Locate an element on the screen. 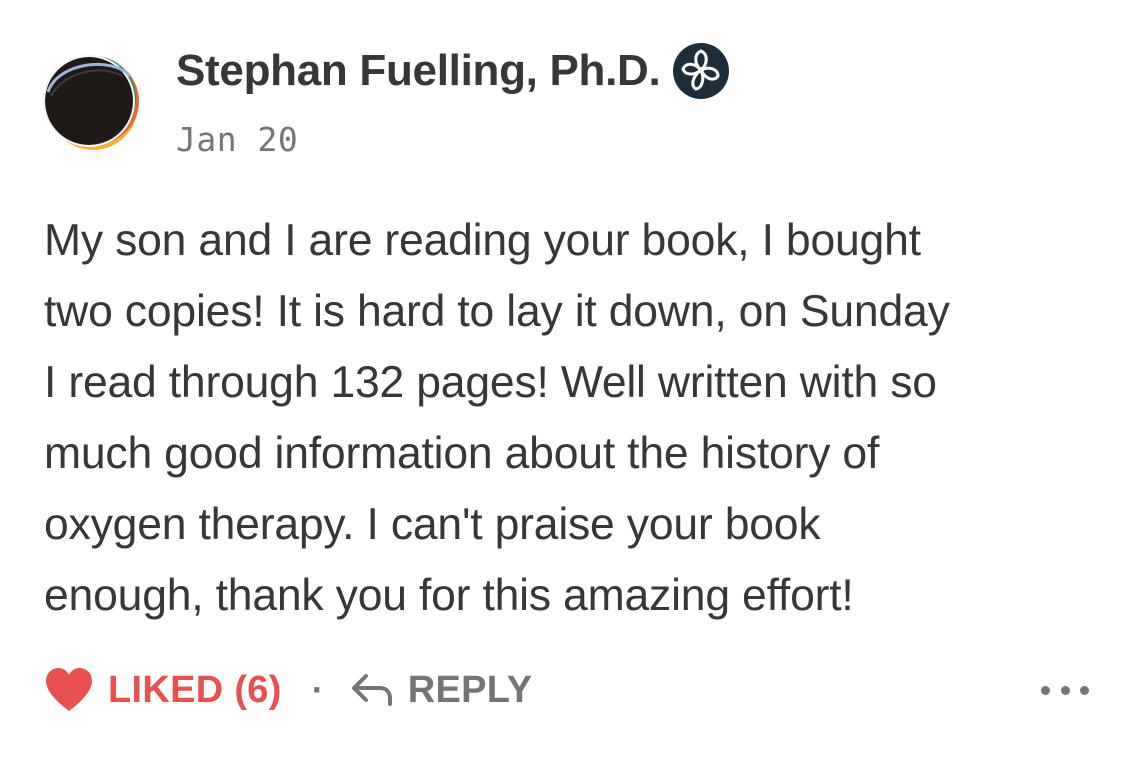  comment-actions: LIKED (6) · REPLY is located at coordinates (566, 690).